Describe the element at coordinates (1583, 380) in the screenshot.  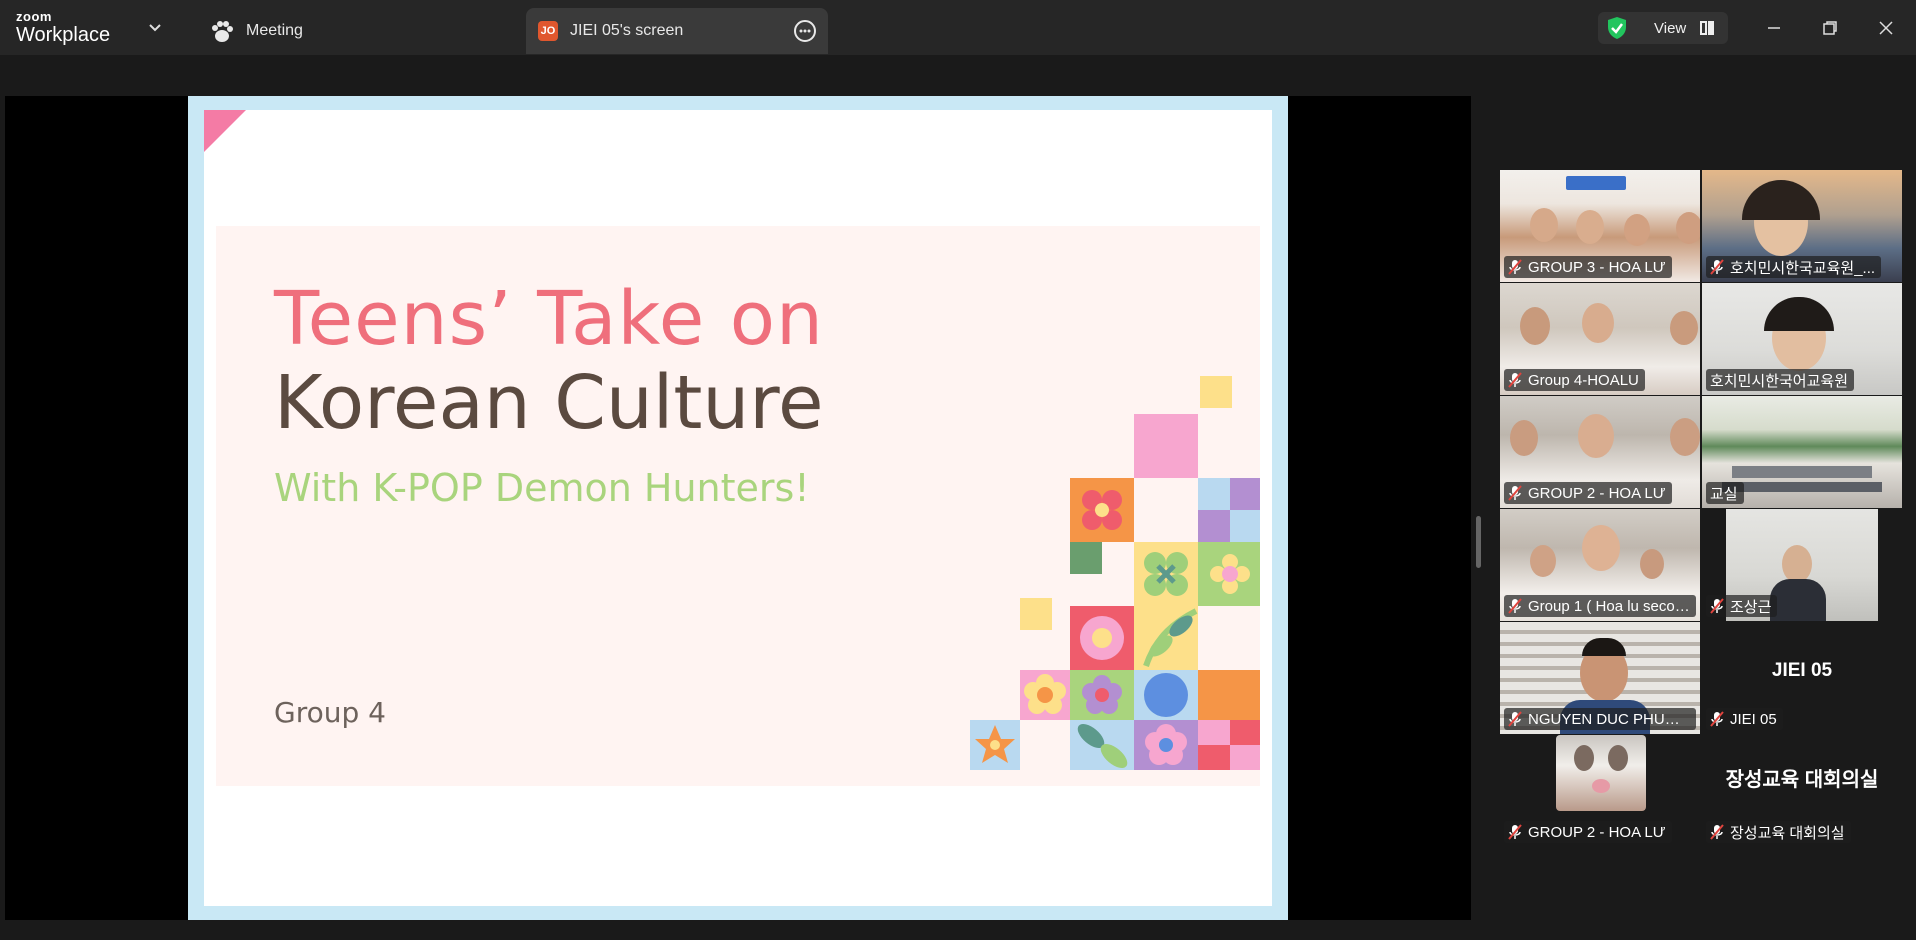
I see `participant-name: Group 4-HOALU` at that location.